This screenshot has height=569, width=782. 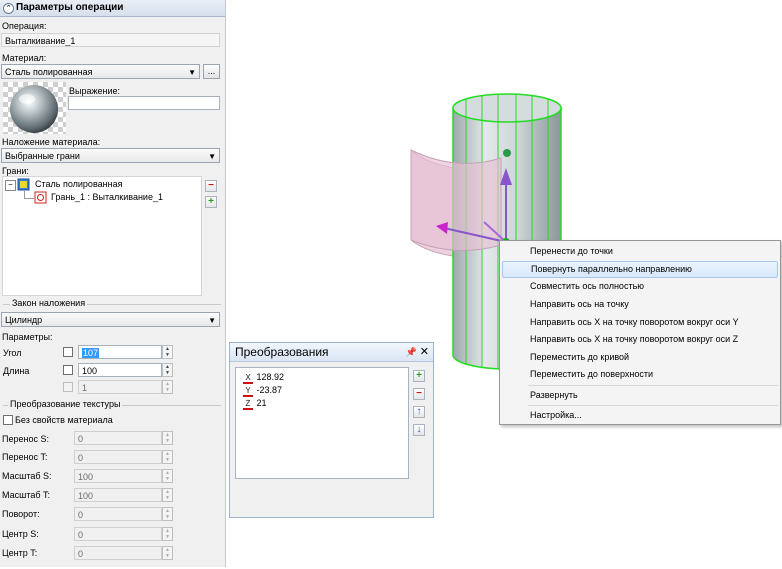 What do you see at coordinates (100, 71) in the screenshot?
I see `material-dropdown: Сталь полированная ▼` at bounding box center [100, 71].